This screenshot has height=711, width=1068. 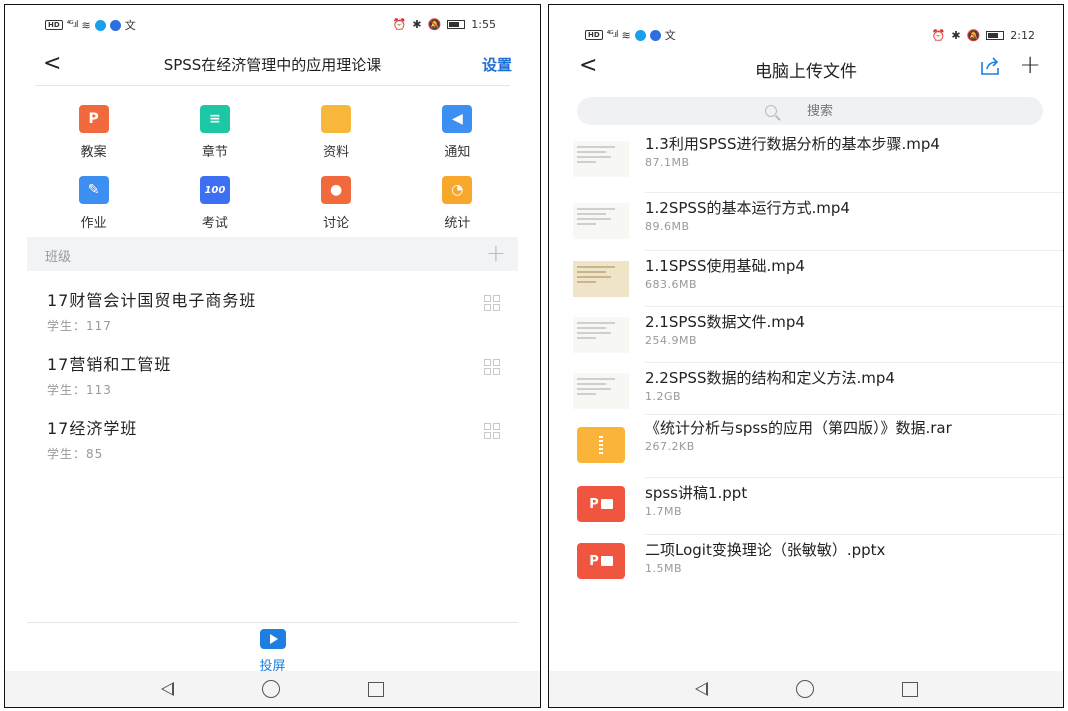 I want to click on class-name: 17经济学班, so click(x=92, y=428).